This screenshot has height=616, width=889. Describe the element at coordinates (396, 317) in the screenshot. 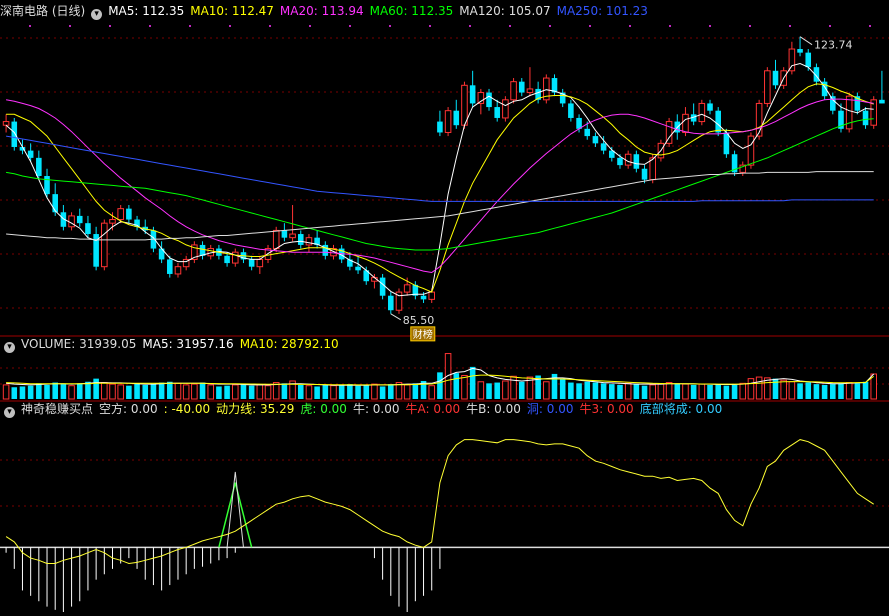

I see `low-pointer` at that location.